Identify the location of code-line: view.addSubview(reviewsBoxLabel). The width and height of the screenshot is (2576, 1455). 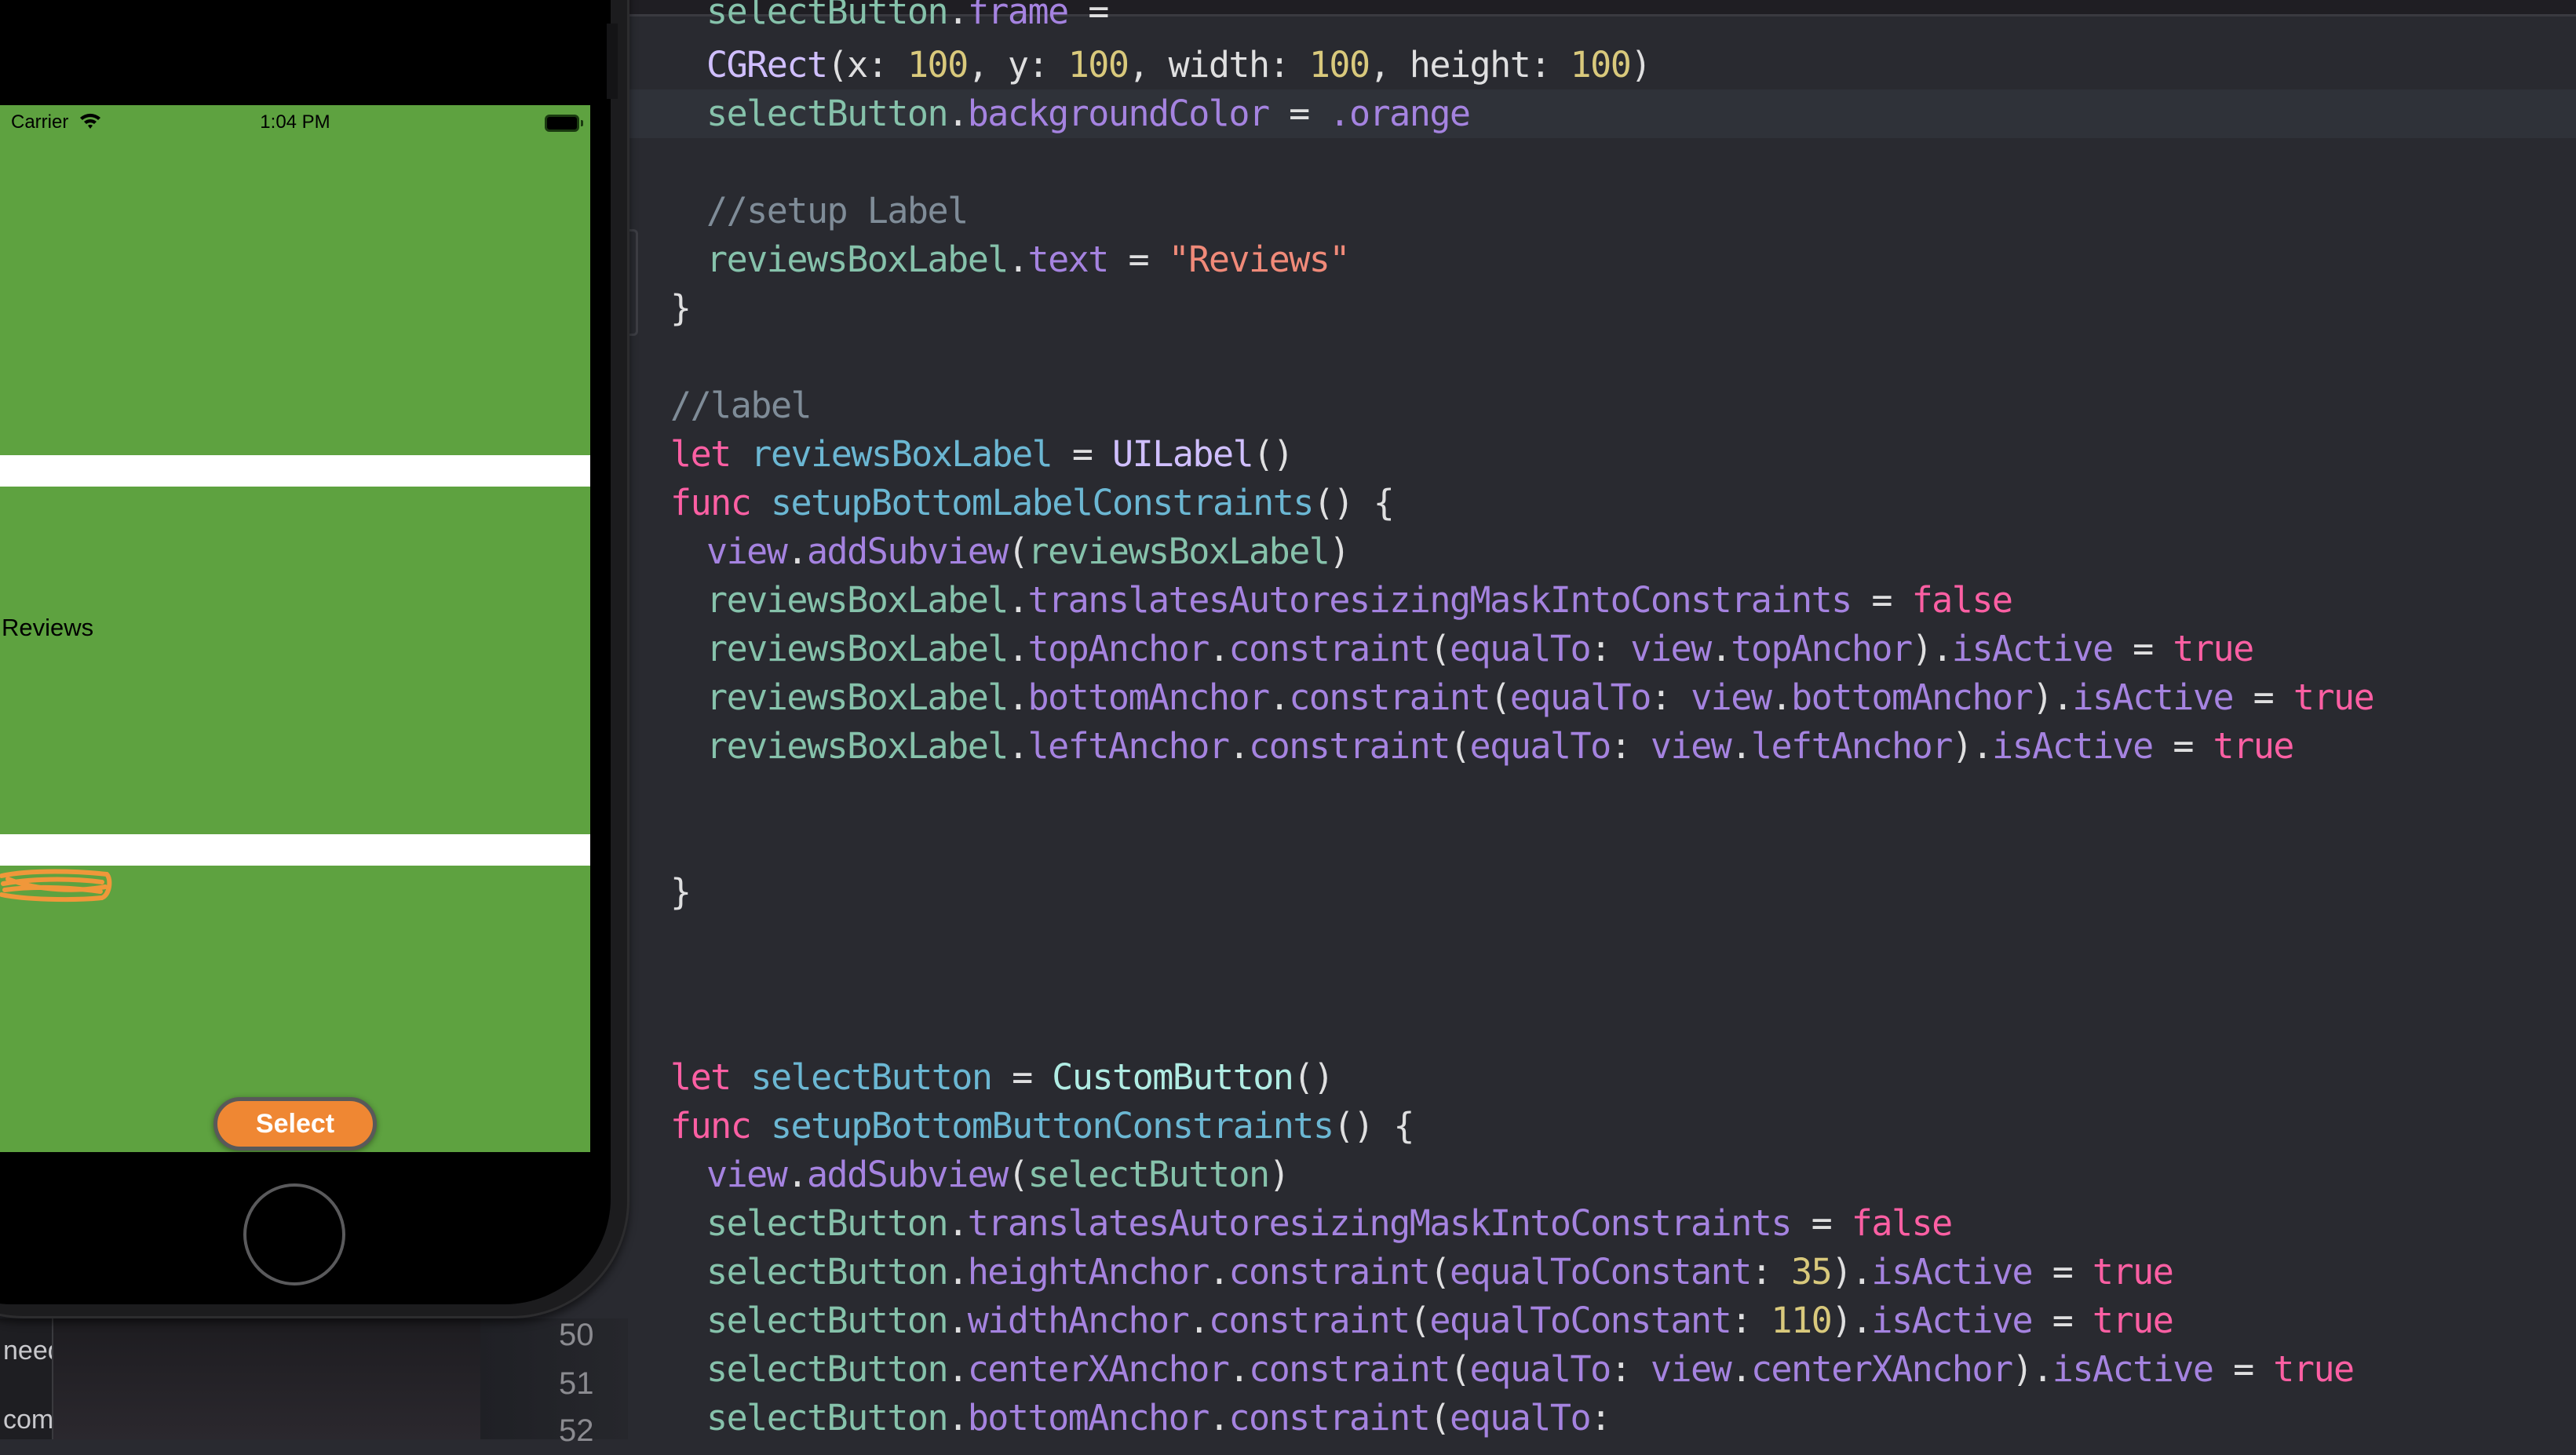
(1028, 551).